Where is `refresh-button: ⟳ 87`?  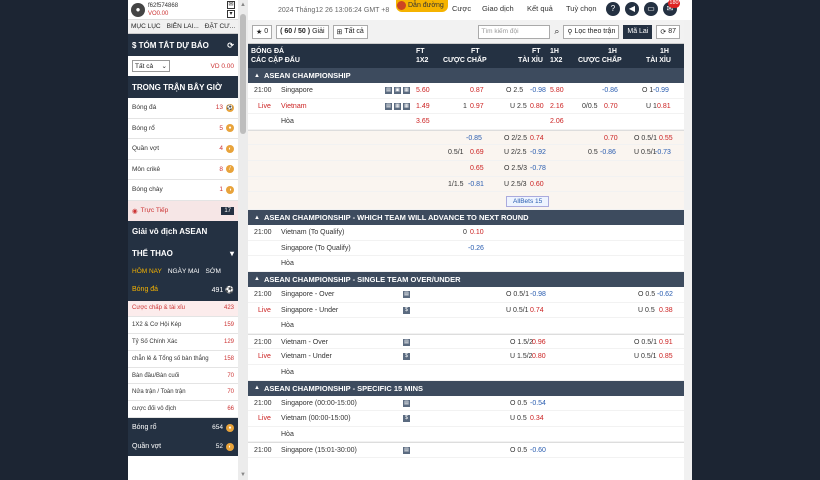
refresh-button: ⟳ 87 is located at coordinates (668, 31).